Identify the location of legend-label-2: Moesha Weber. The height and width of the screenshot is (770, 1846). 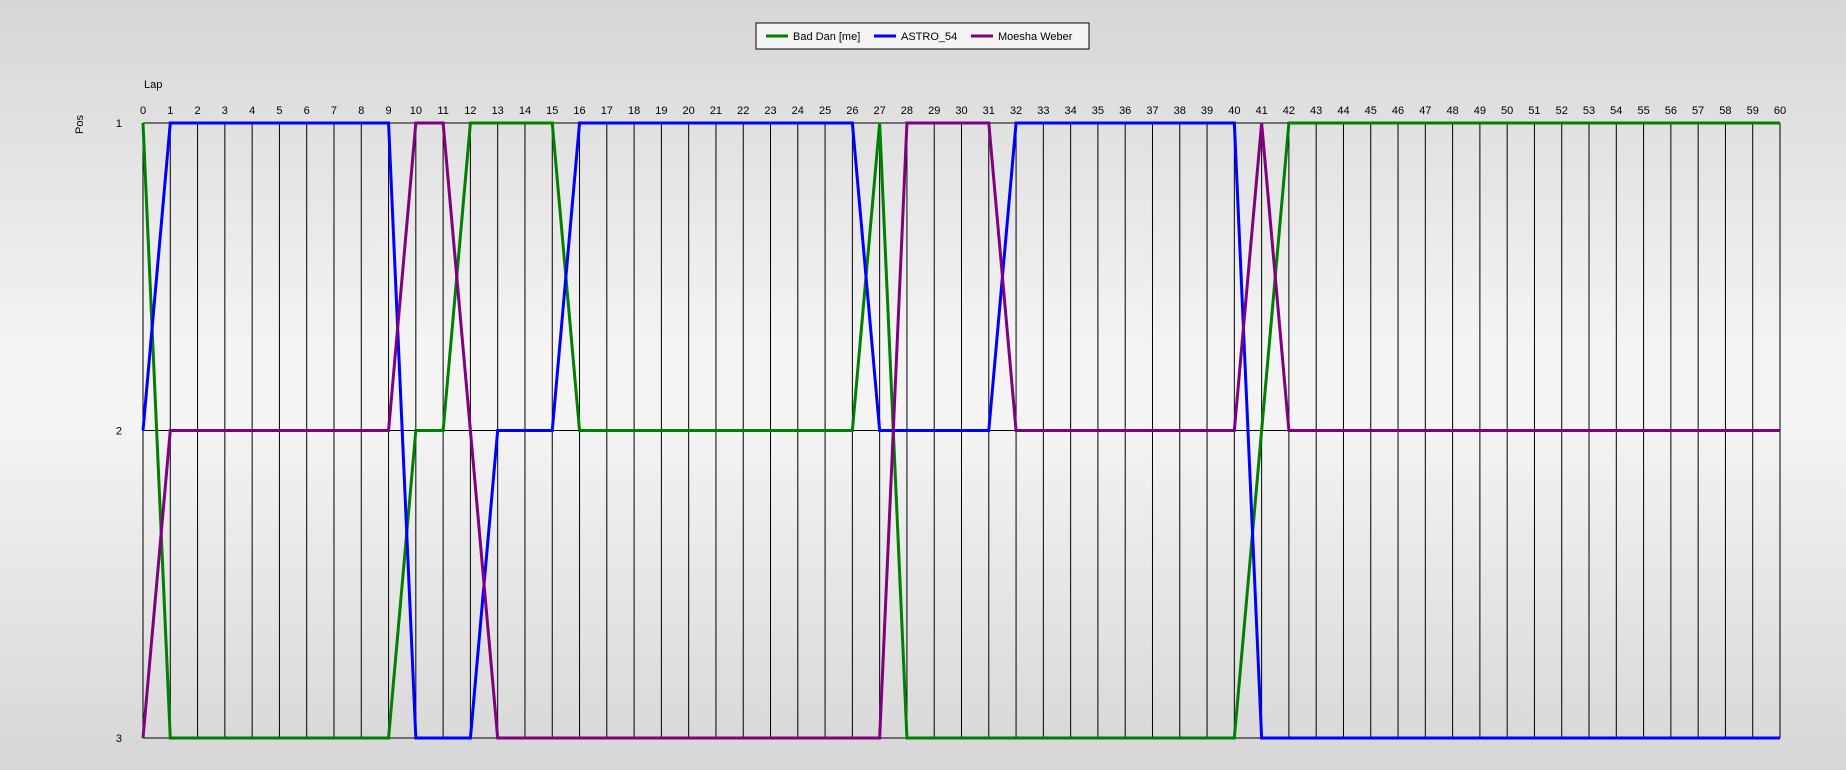
(1035, 37).